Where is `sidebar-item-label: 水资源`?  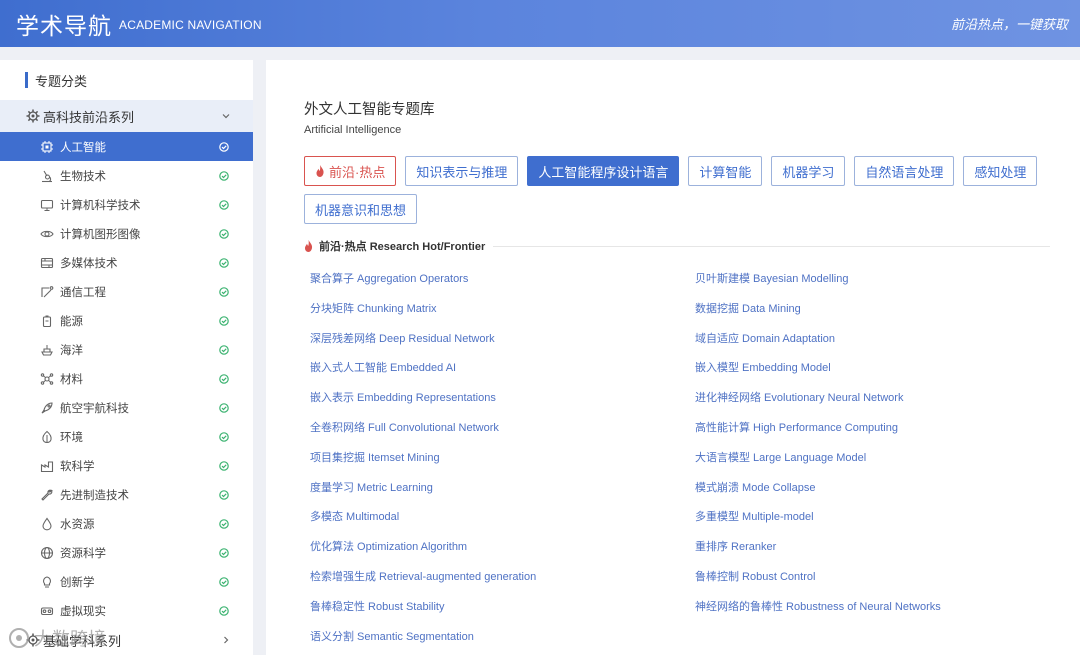 sidebar-item-label: 水资源 is located at coordinates (77, 524).